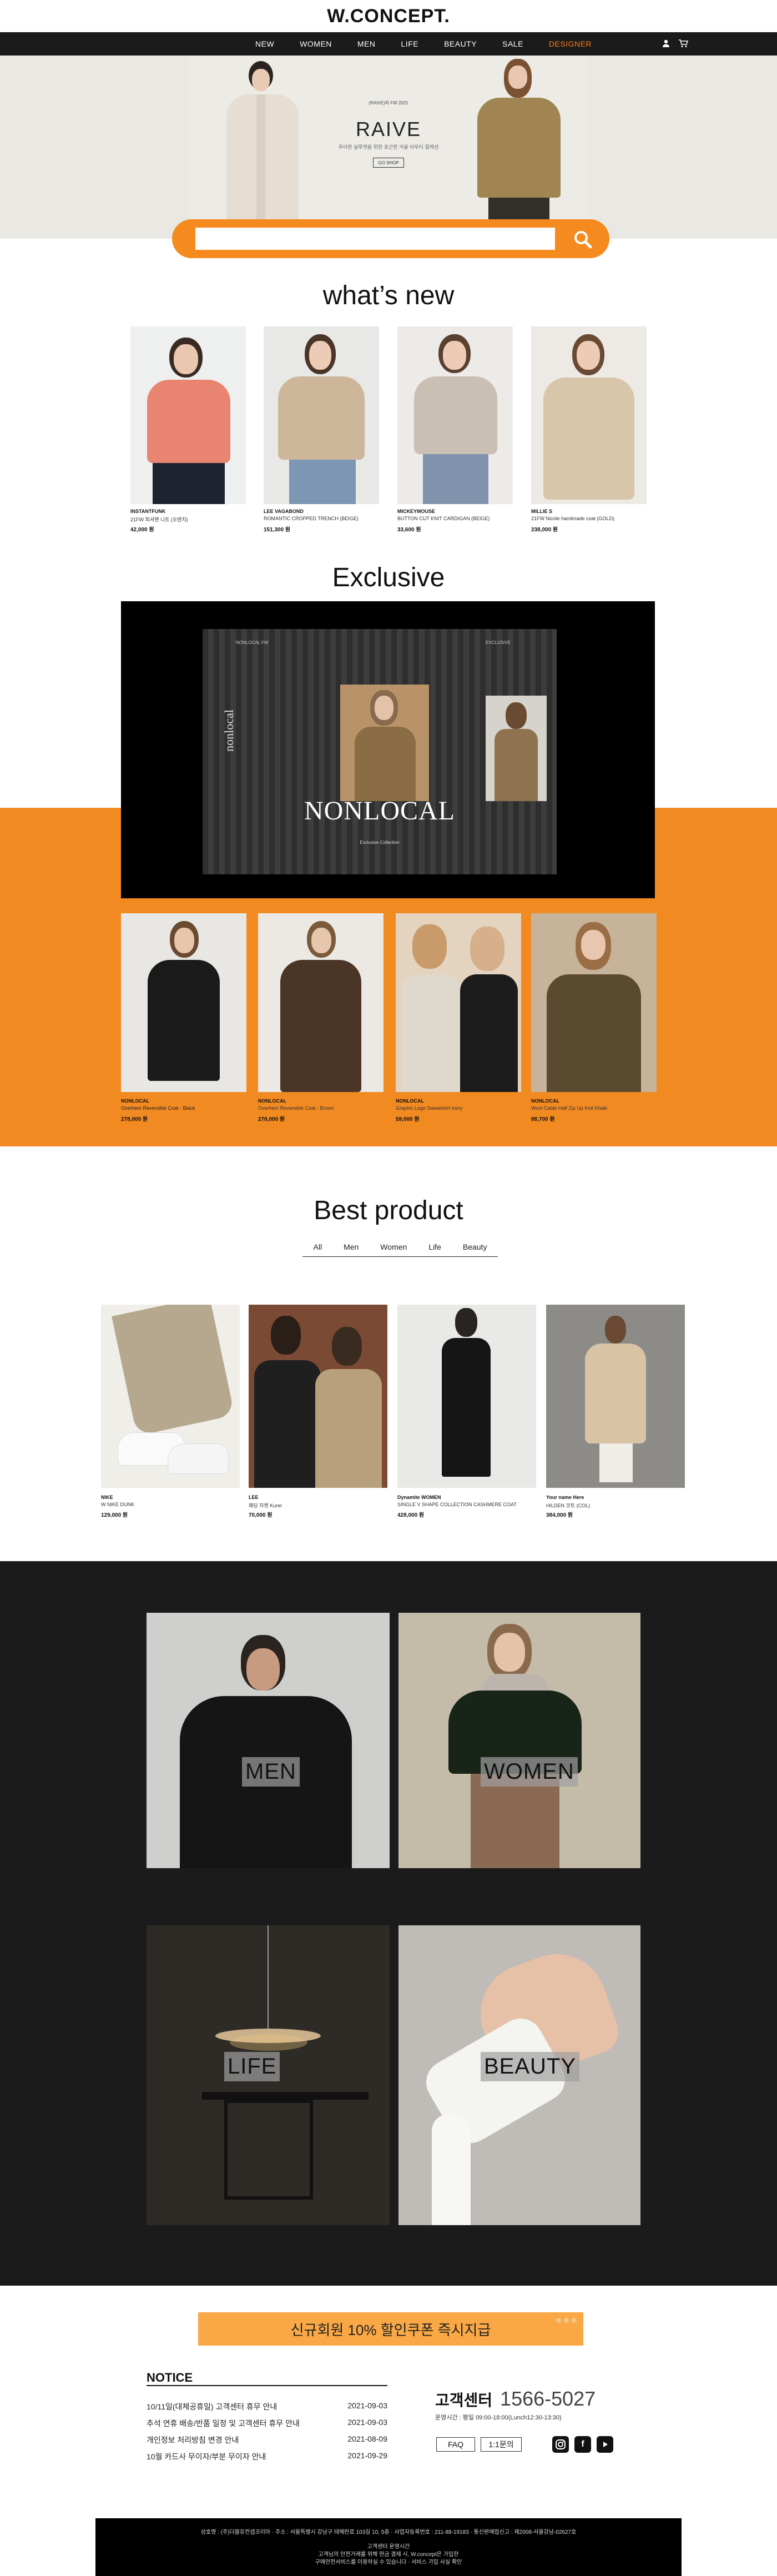 Image resolution: width=777 pixels, height=2576 pixels. What do you see at coordinates (389, 1211) in the screenshot?
I see `best-product-title: Best product` at bounding box center [389, 1211].